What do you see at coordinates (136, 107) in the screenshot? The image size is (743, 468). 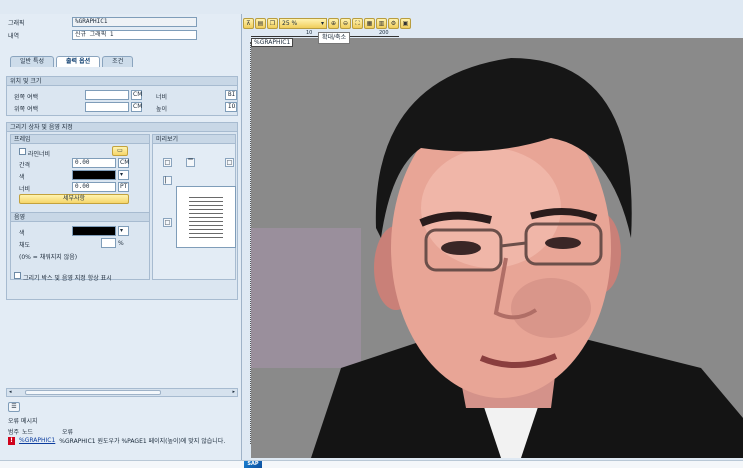 I see `top-margin-unit: CM` at bounding box center [136, 107].